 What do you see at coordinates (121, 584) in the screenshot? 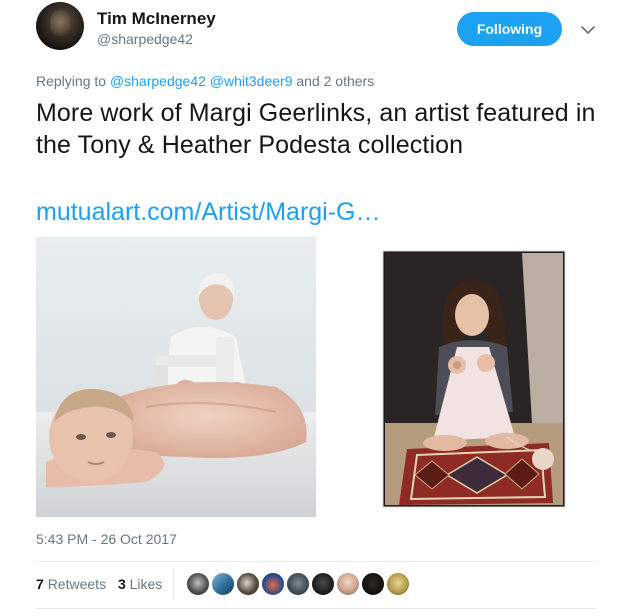
I see `likes-count: 3` at bounding box center [121, 584].